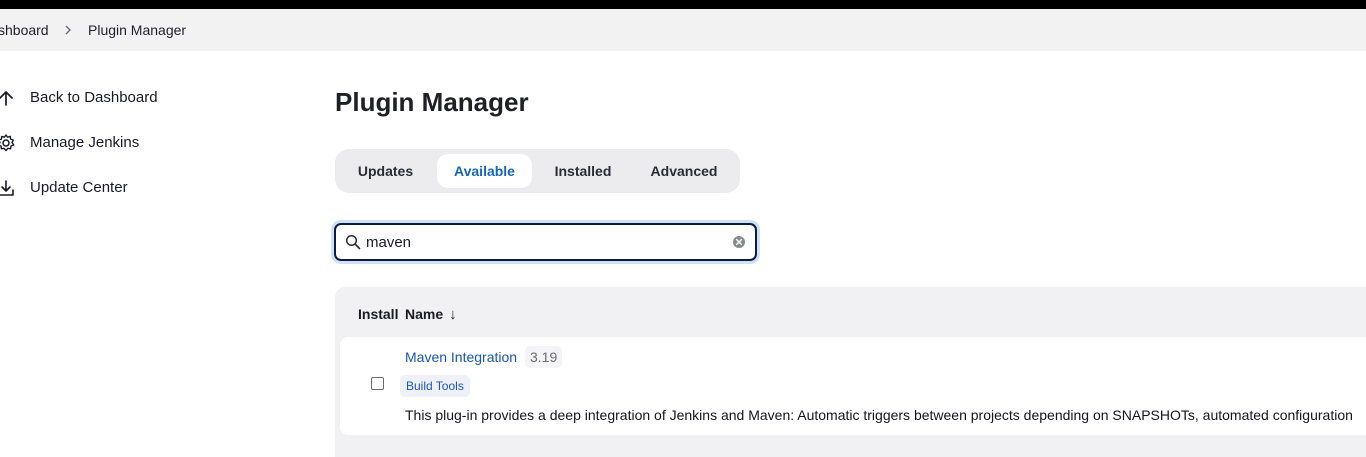 The width and height of the screenshot is (1366, 457). I want to click on tab-installed: Installed, so click(583, 171).